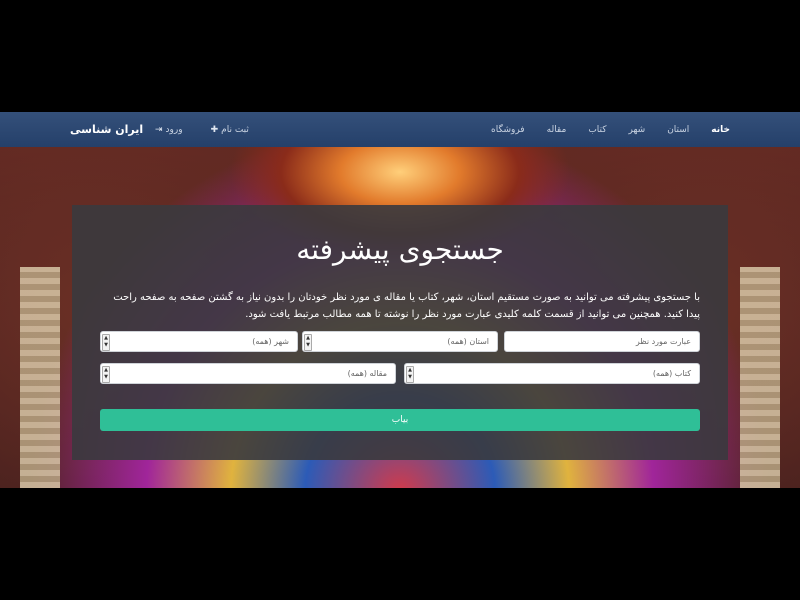  I want to click on nav-links: خانه استان شهر کتاب مقاله فروشگاه, so click(610, 129).